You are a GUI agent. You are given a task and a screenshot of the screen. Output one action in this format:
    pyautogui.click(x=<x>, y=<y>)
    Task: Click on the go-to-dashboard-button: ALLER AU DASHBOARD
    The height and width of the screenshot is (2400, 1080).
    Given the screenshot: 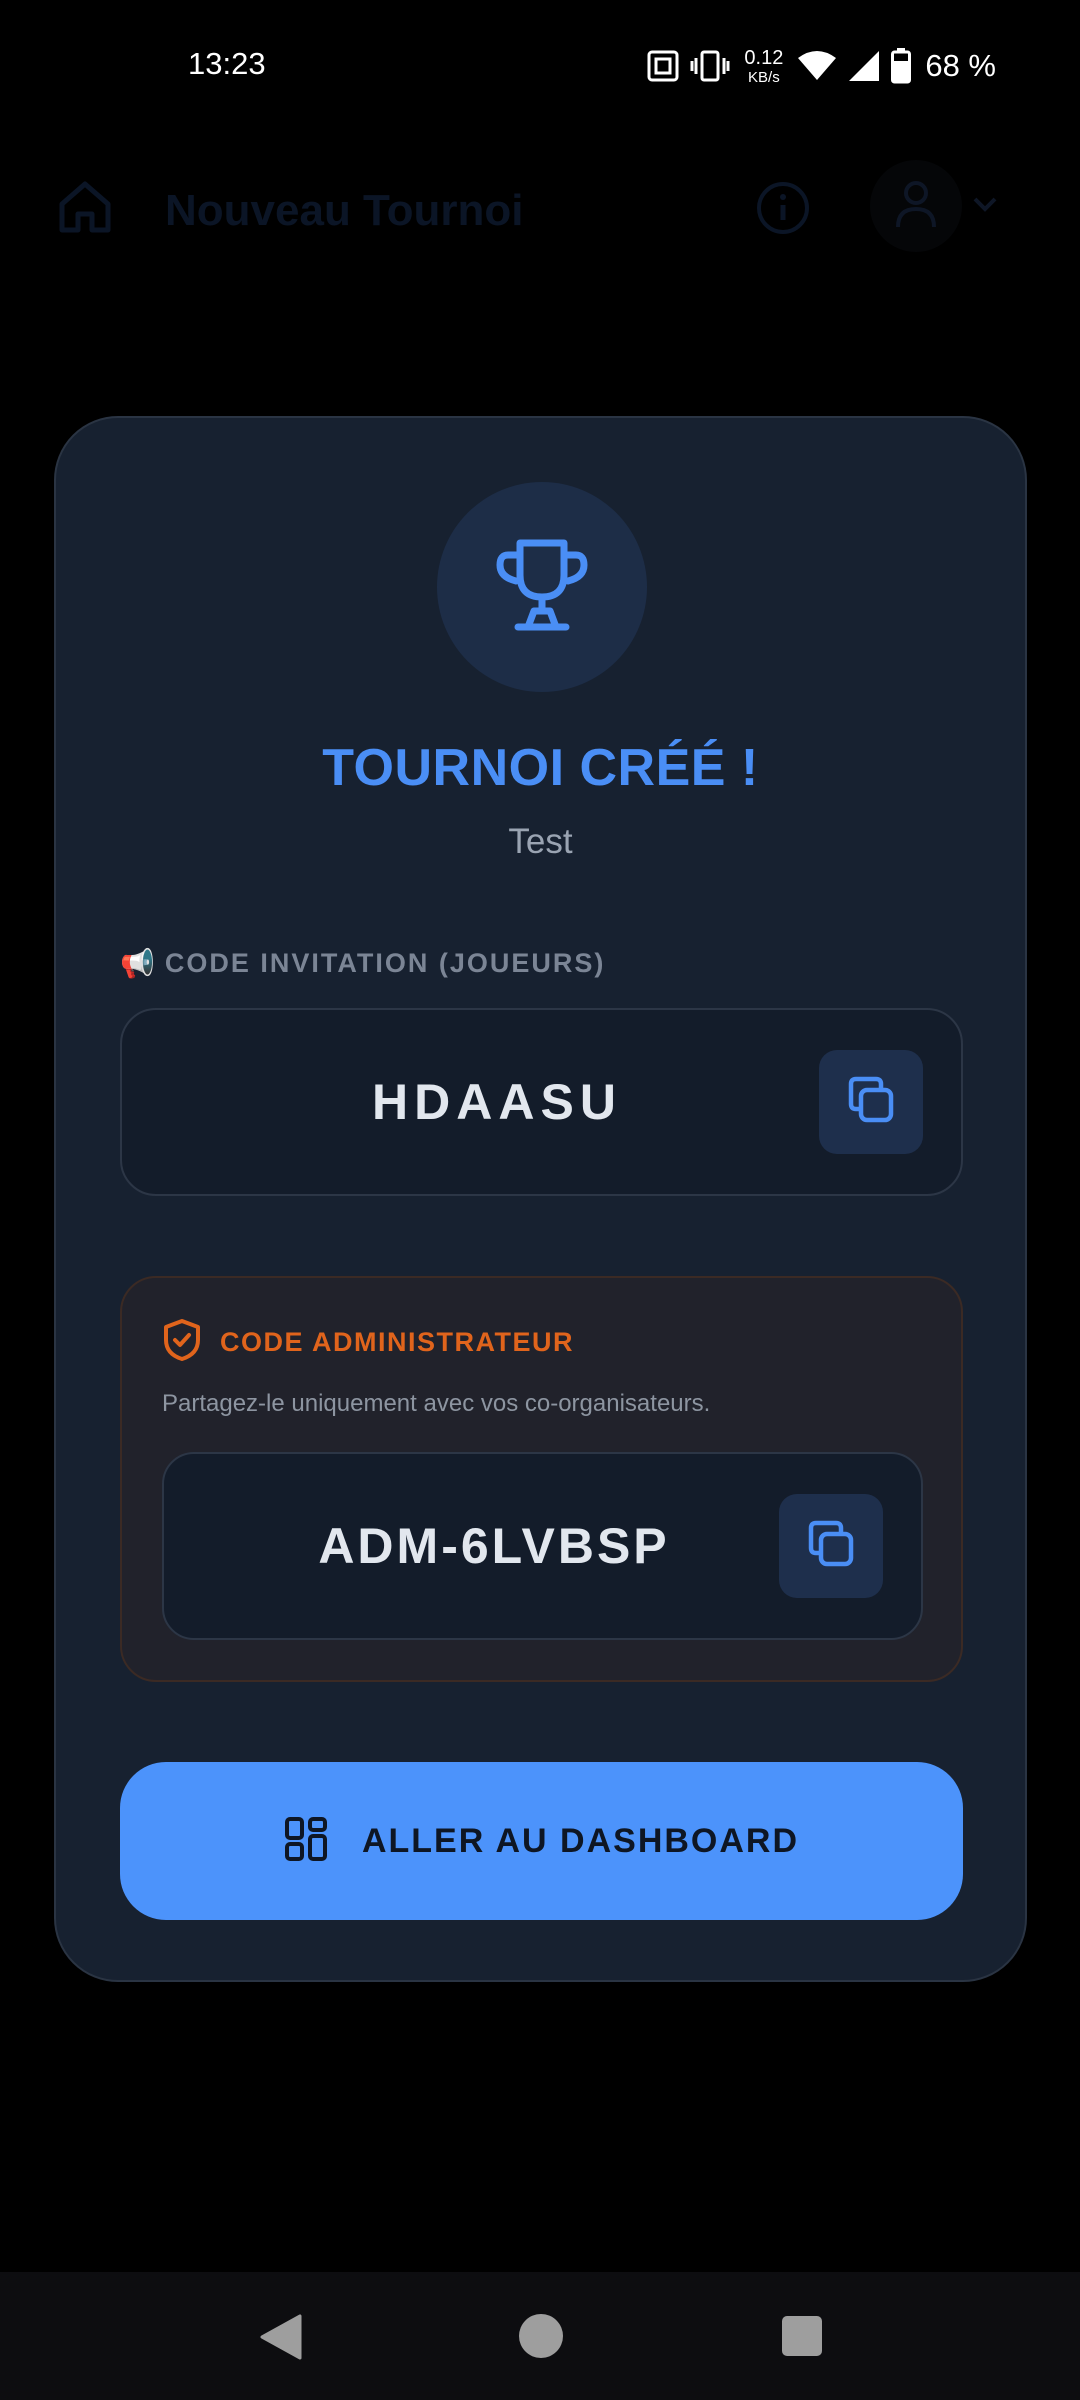 What is the action you would take?
    pyautogui.click(x=541, y=1841)
    